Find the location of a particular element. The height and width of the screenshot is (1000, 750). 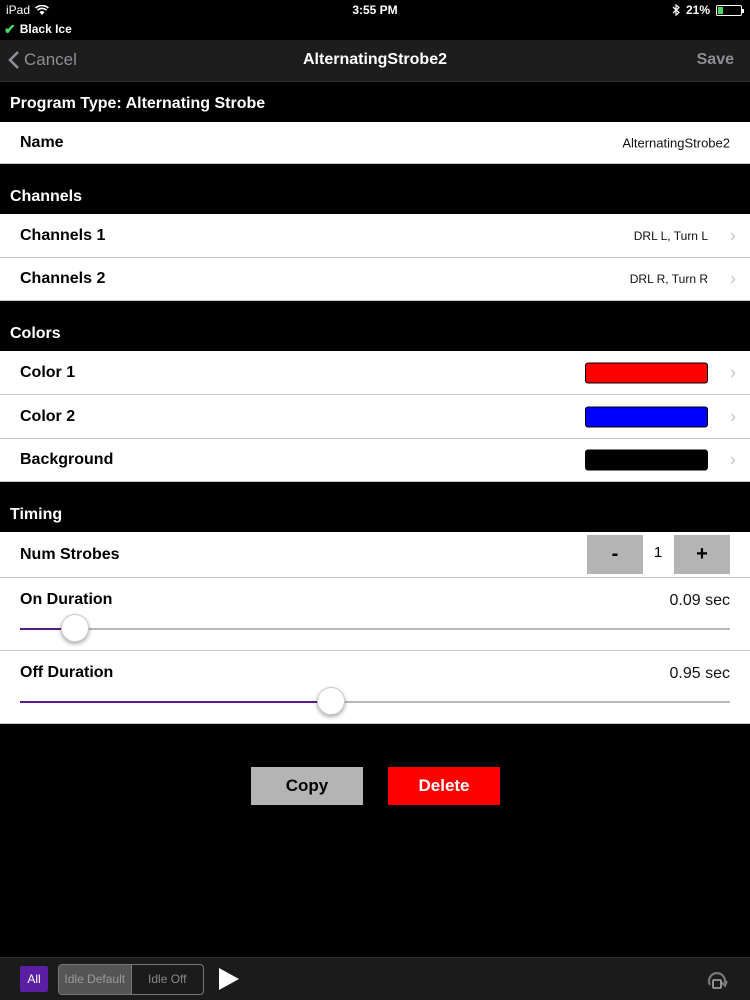

all-button: All is located at coordinates (34, 979).